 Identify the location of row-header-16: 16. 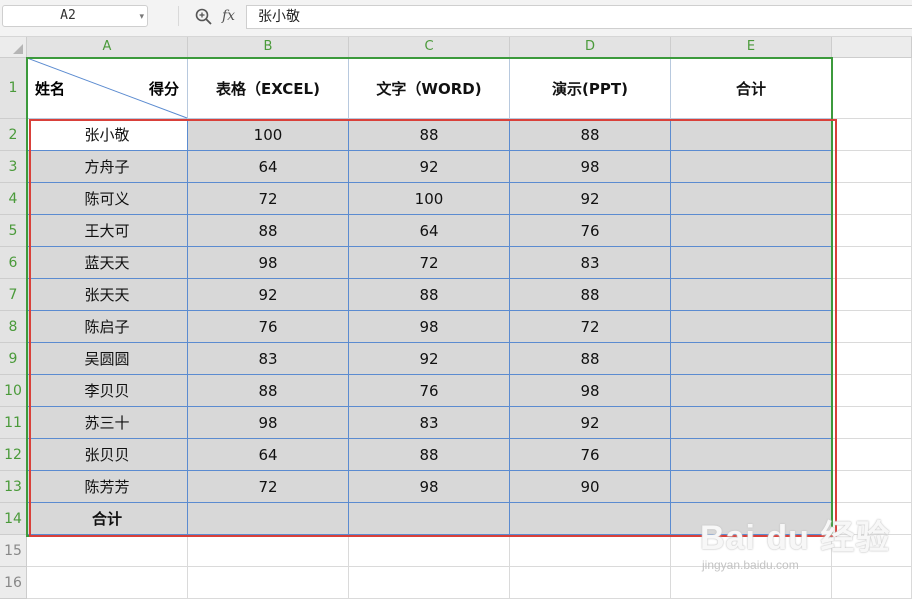
(13, 583).